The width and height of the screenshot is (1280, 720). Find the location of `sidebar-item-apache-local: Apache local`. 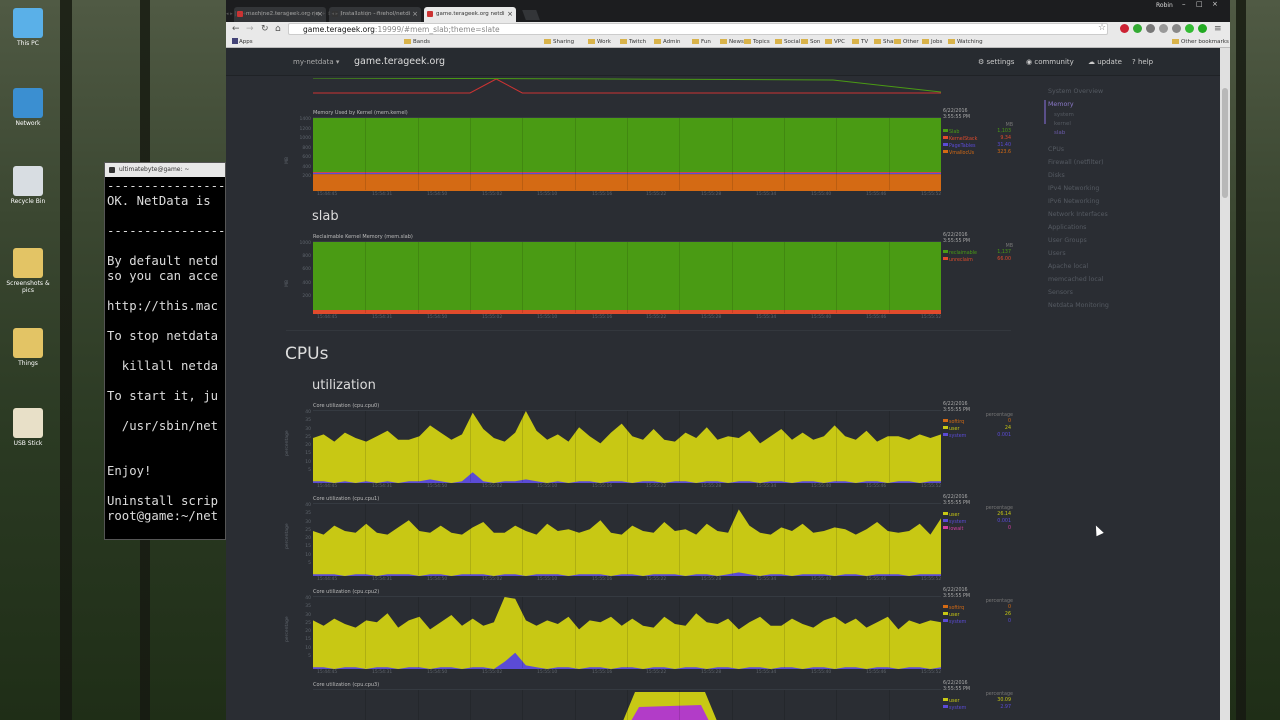

sidebar-item-apache-local: Apache local is located at coordinates (1068, 266).